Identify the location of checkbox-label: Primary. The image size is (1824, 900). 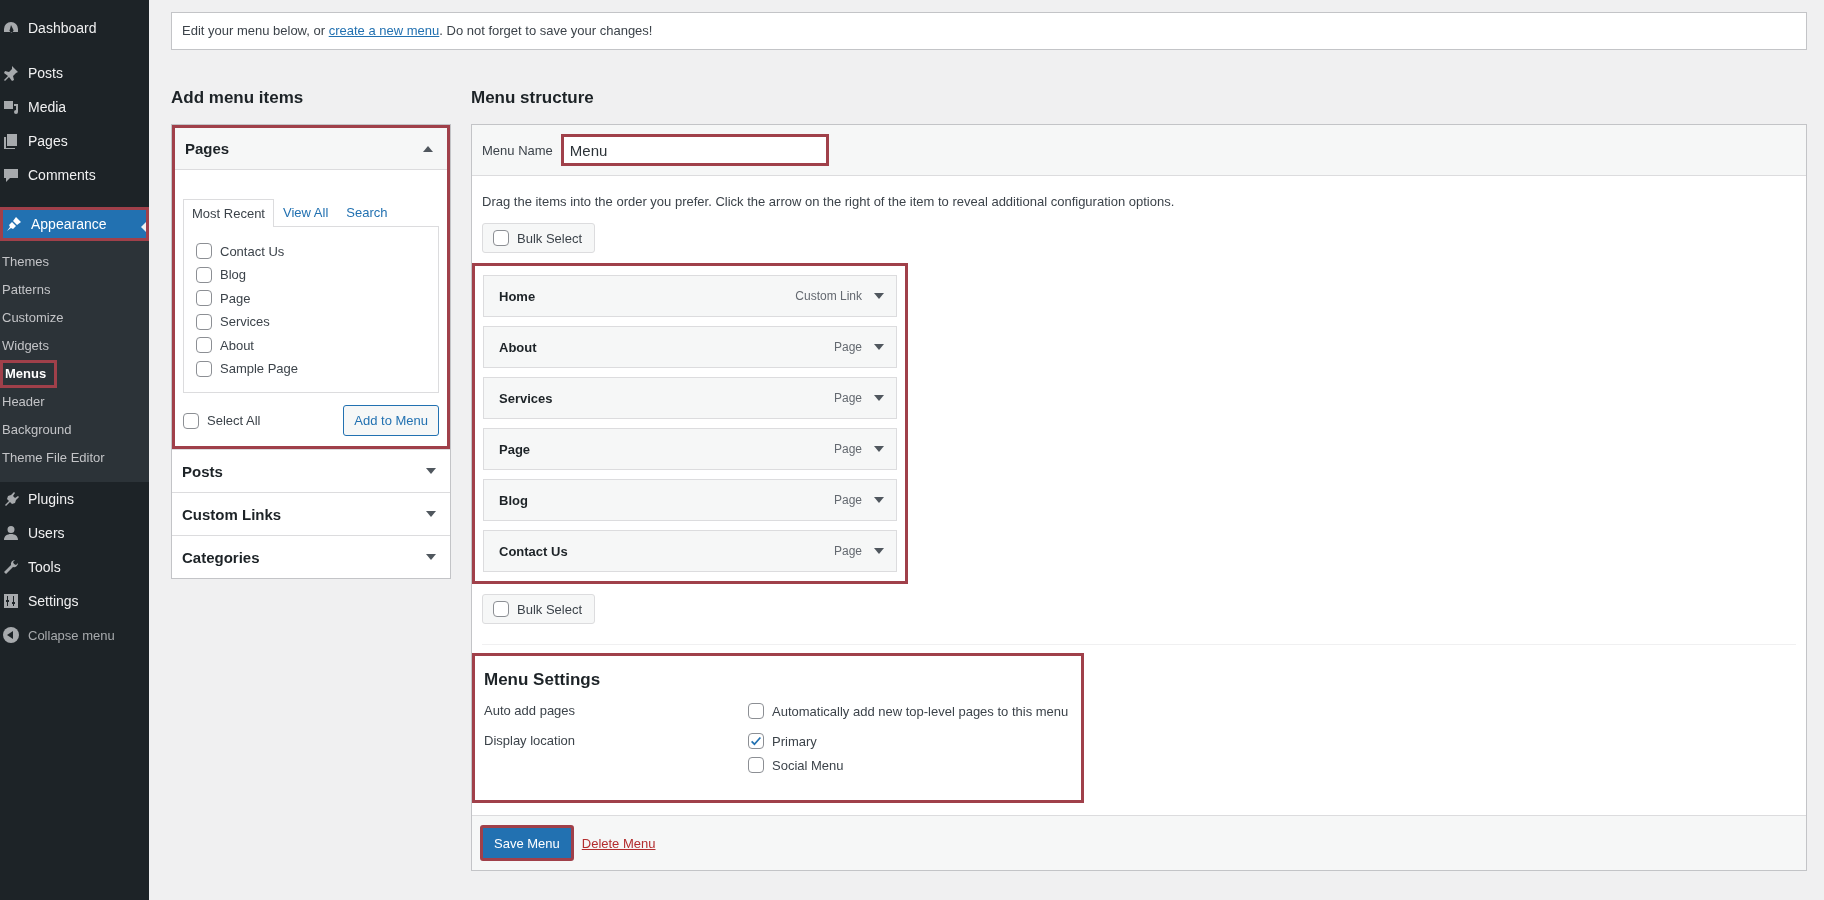
(794, 741).